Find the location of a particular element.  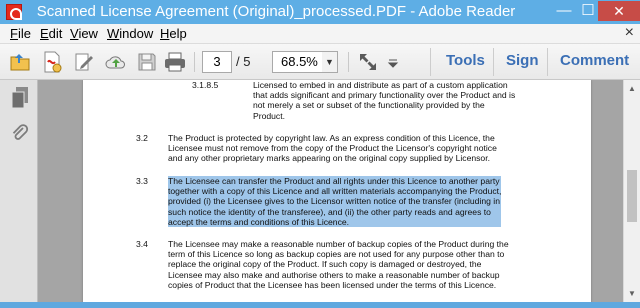

scroll-thumb is located at coordinates (632, 196).